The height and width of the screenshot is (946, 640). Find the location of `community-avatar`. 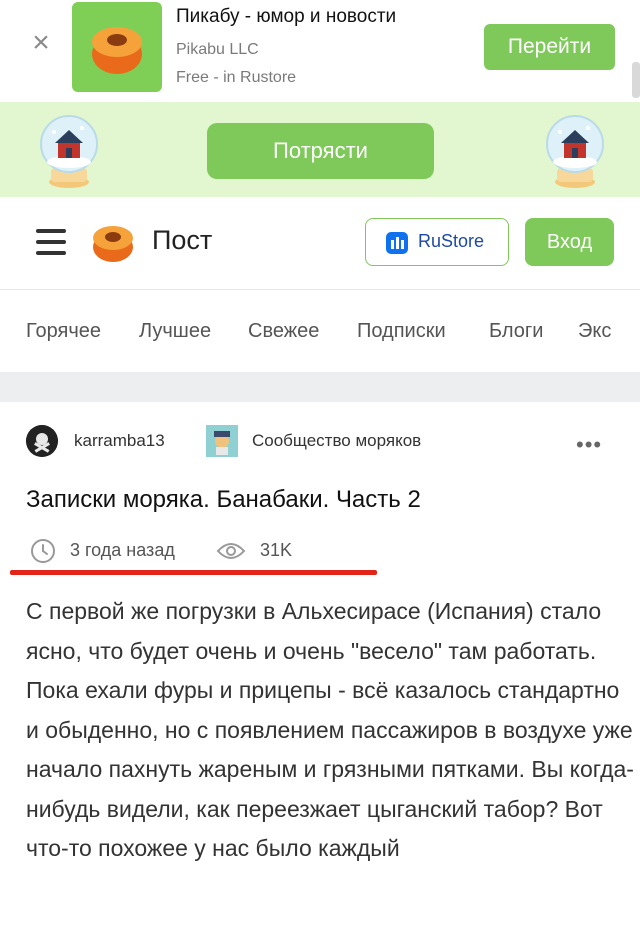

community-avatar is located at coordinates (222, 441).